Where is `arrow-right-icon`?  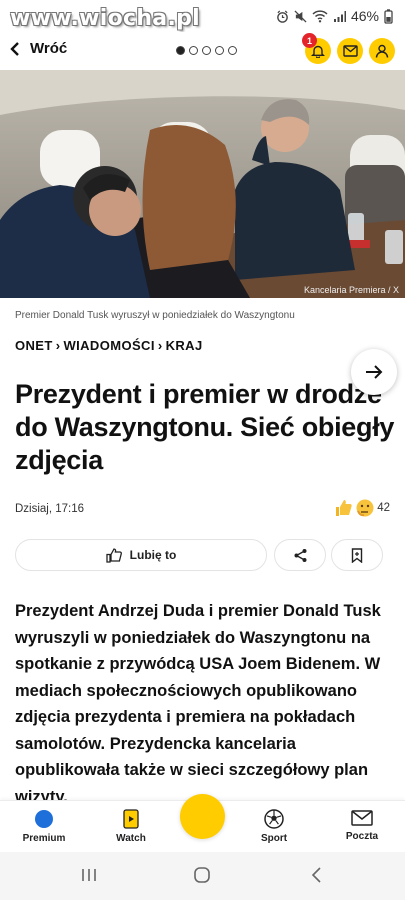
arrow-right-icon is located at coordinates (374, 372).